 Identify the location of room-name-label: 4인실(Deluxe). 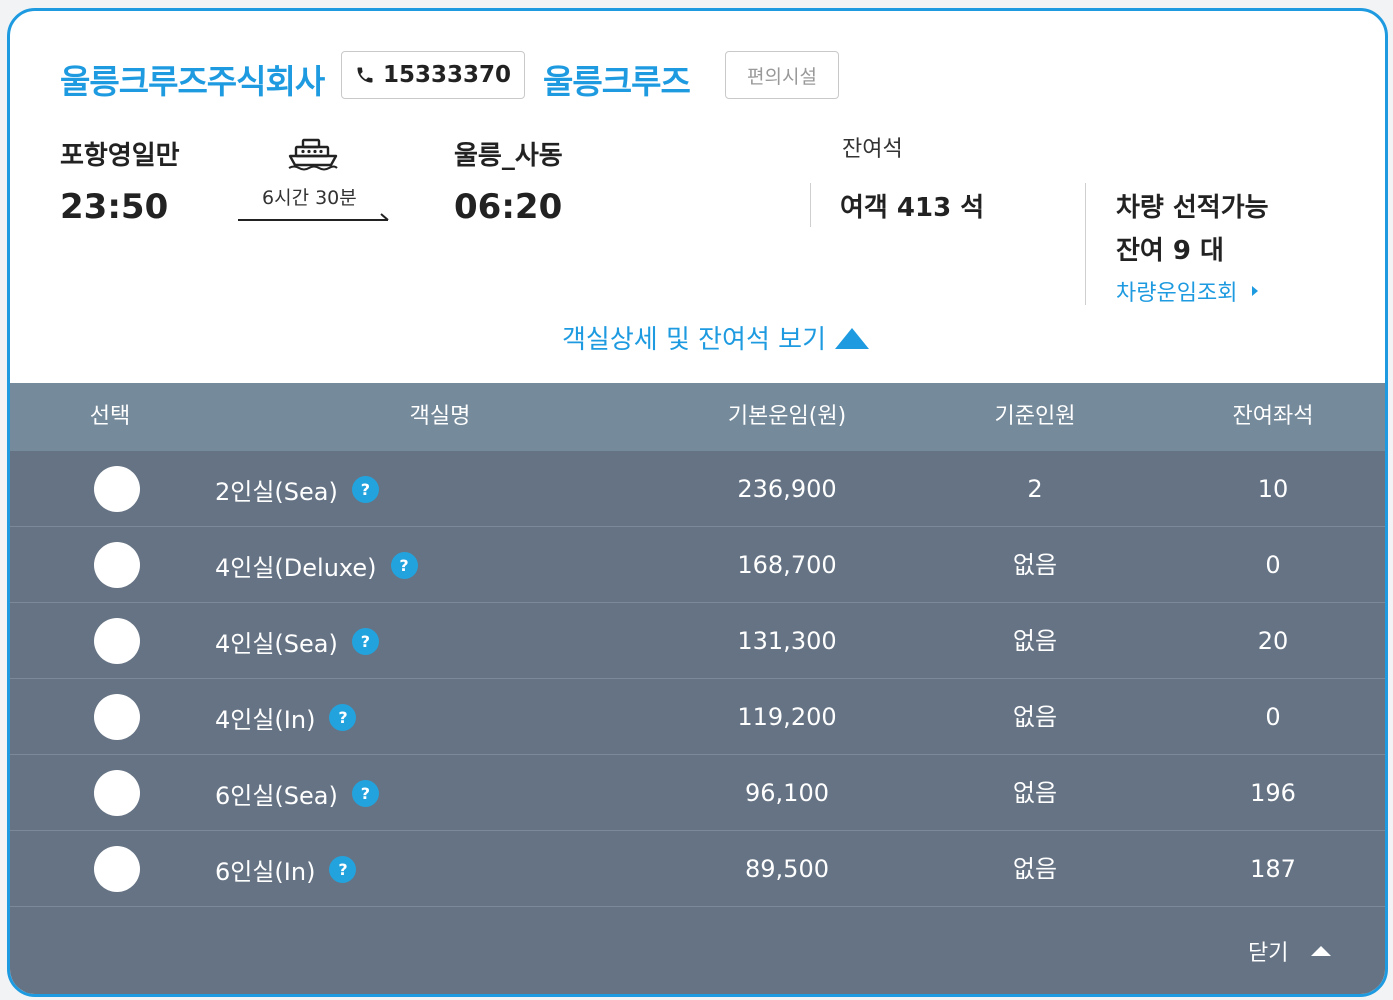
(296, 567).